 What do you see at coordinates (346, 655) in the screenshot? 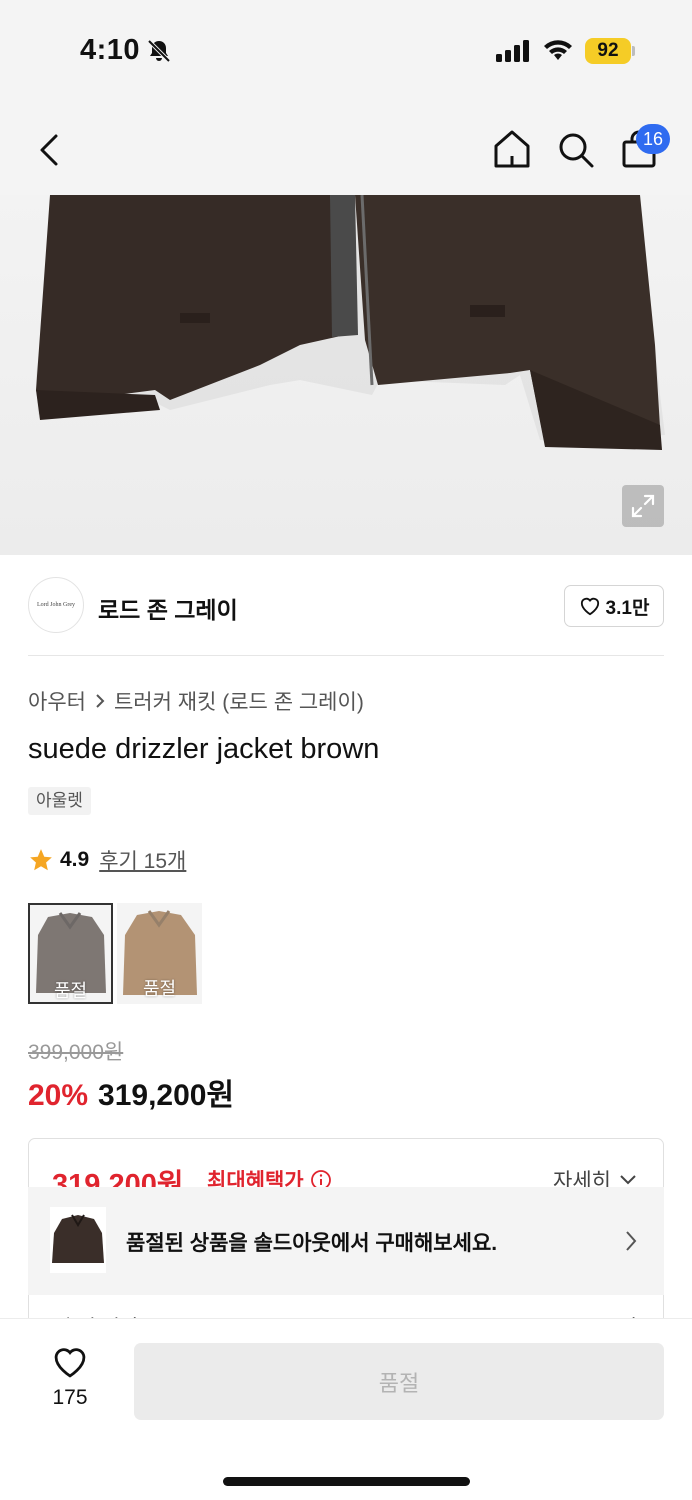
I see `divider` at bounding box center [346, 655].